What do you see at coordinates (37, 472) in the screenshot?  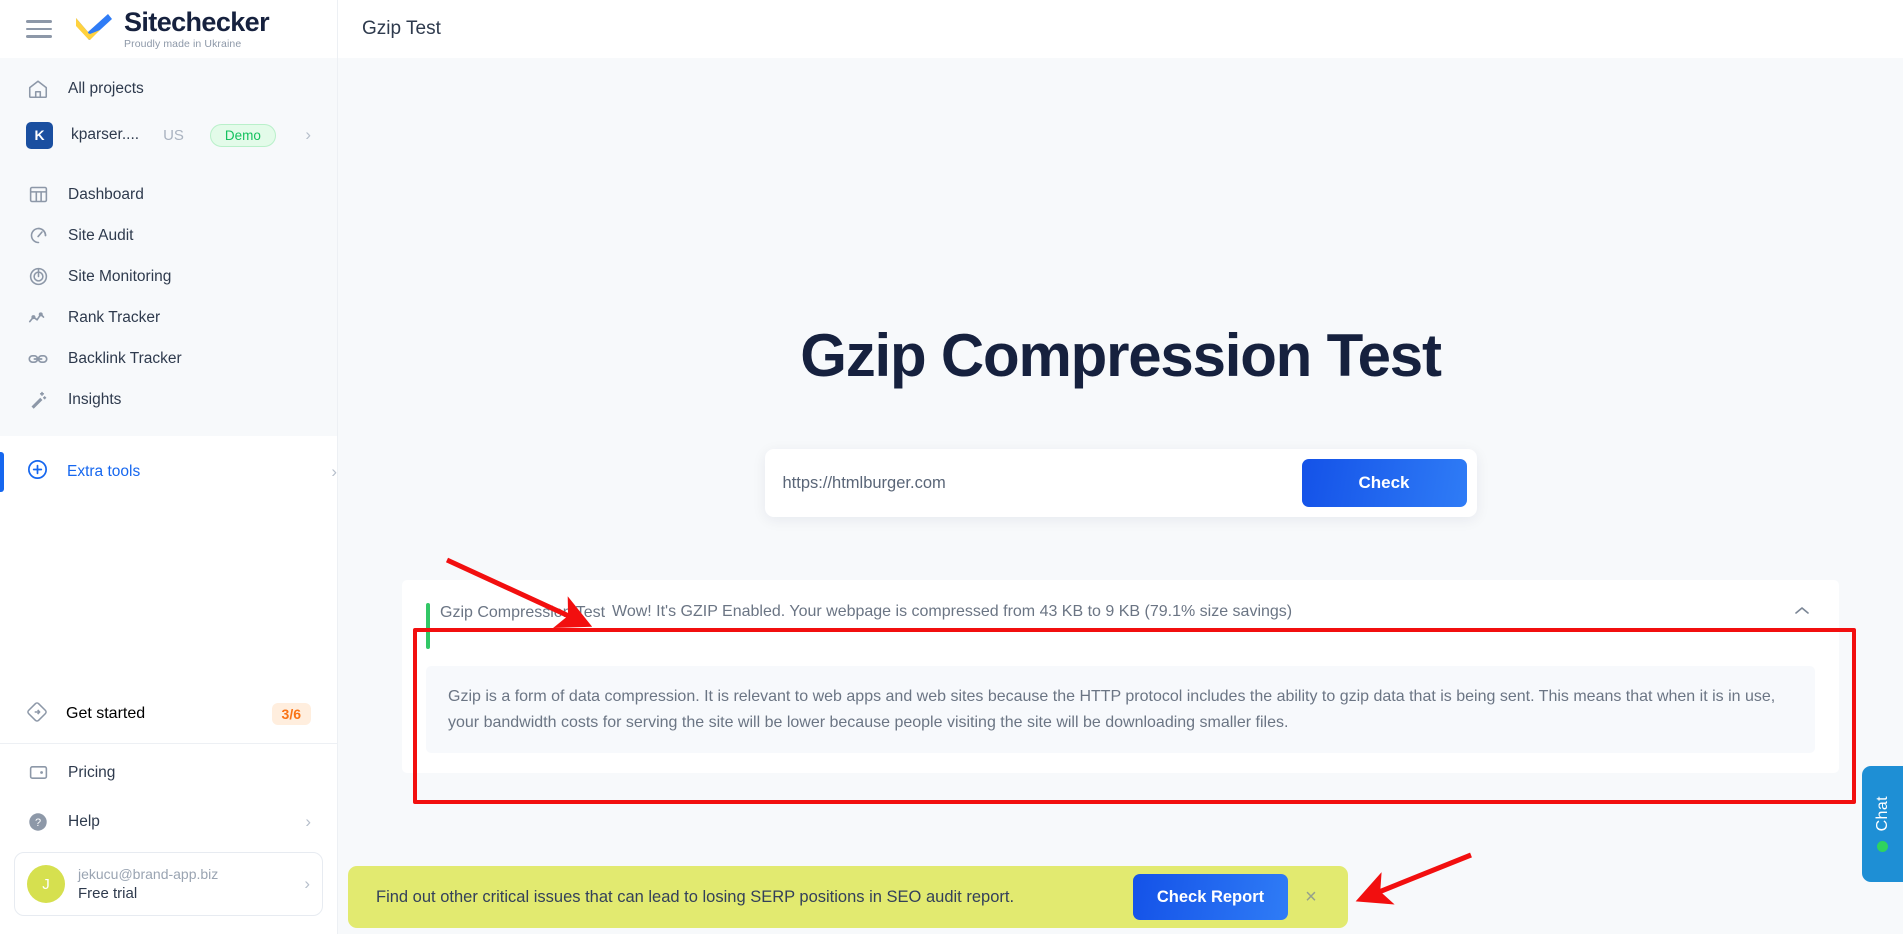 I see `plus-circle-icon` at bounding box center [37, 472].